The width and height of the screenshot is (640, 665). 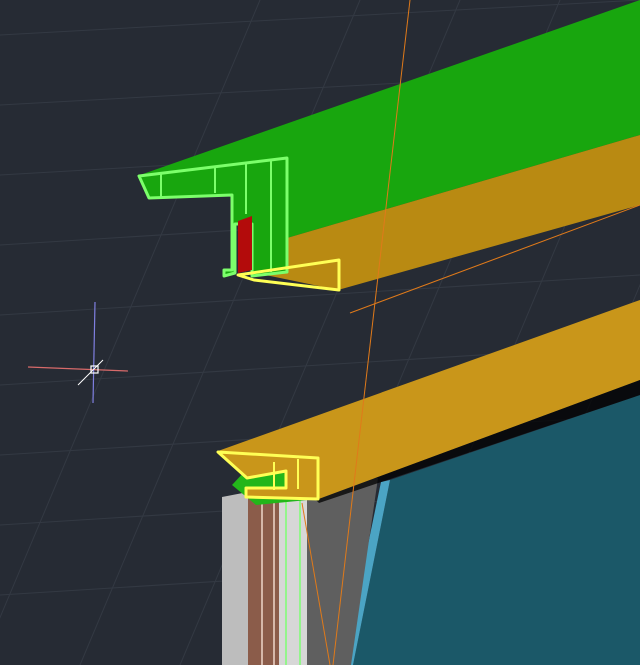 I want to click on frame-post, so click(x=300, y=571).